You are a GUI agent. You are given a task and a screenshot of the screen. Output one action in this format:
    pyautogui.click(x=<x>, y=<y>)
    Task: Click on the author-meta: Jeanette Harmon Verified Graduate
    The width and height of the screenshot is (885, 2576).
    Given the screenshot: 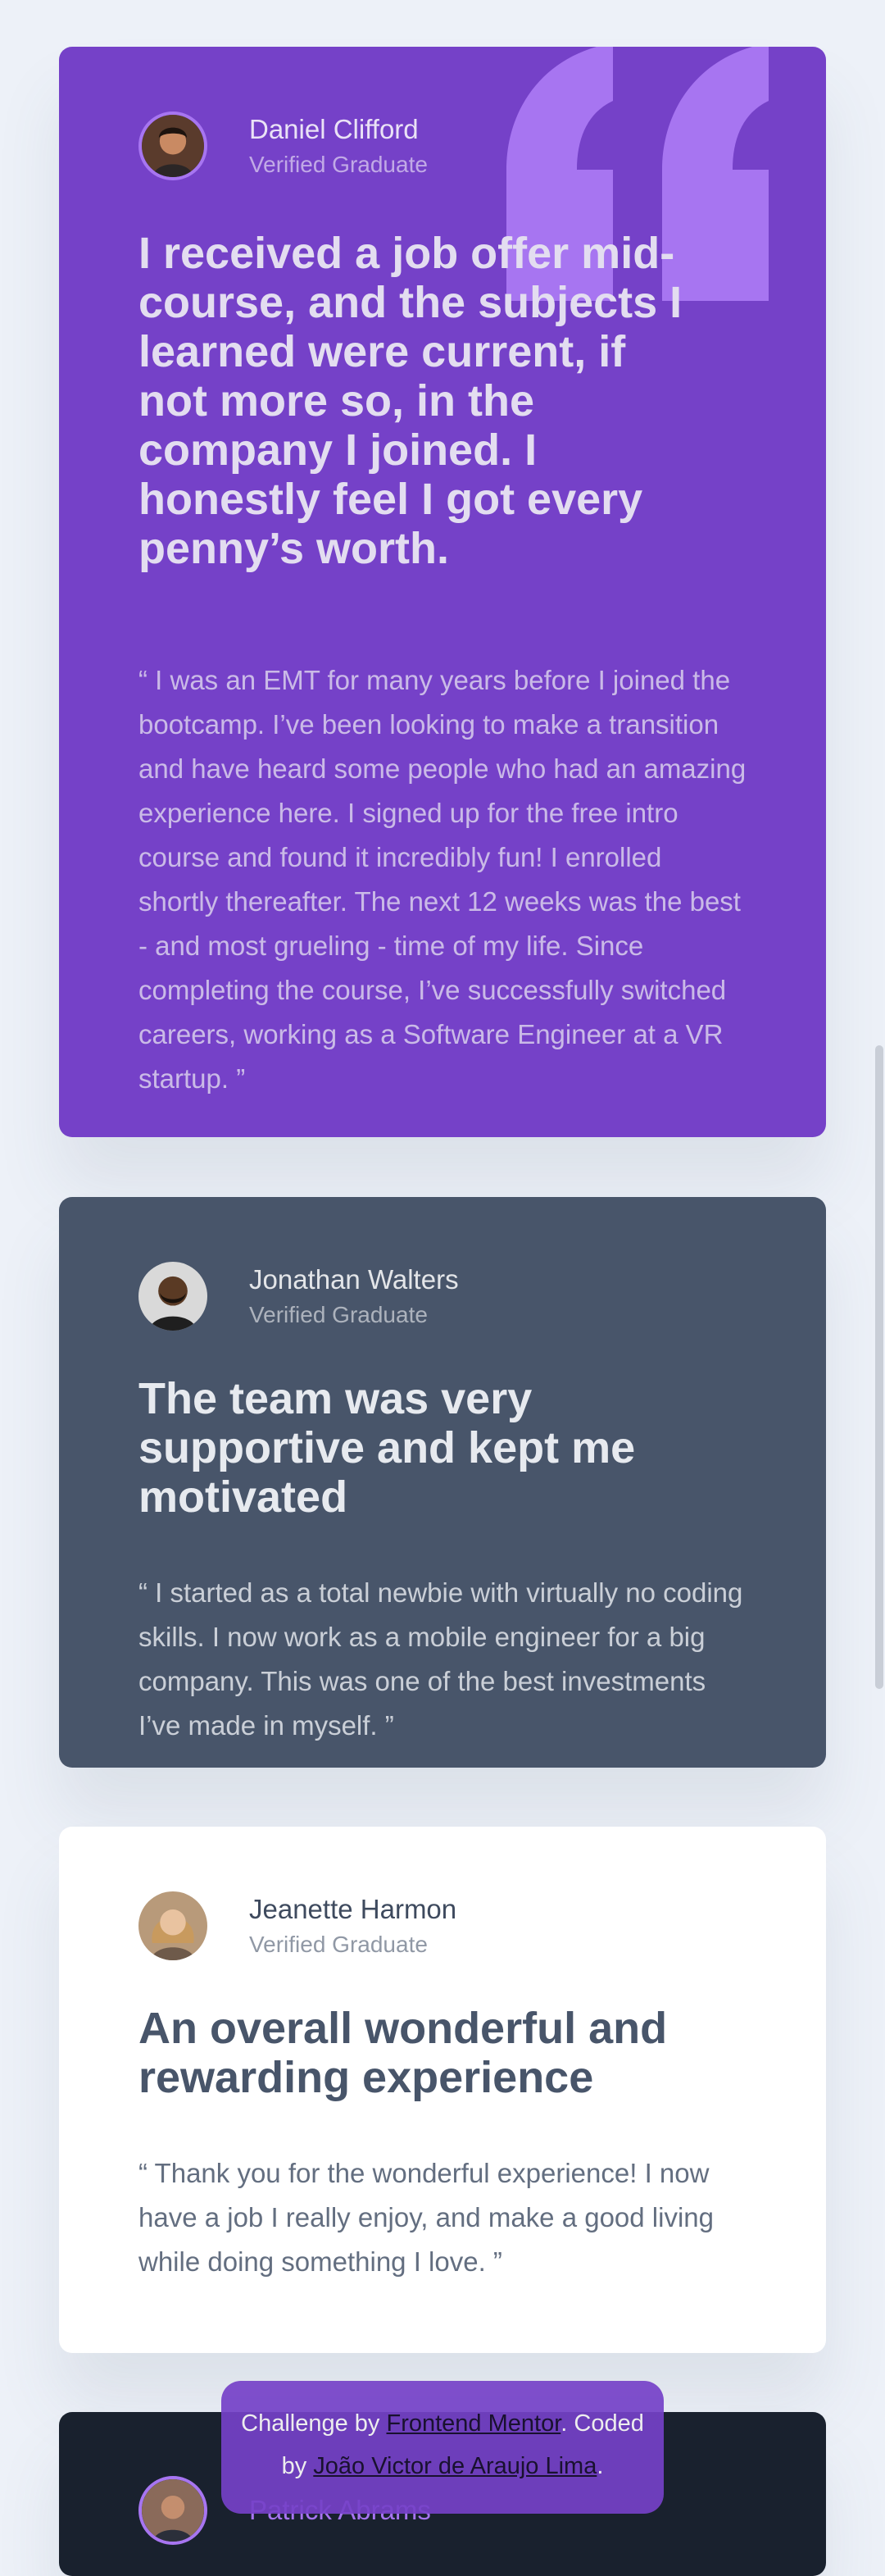 What is the action you would take?
    pyautogui.click(x=353, y=1926)
    